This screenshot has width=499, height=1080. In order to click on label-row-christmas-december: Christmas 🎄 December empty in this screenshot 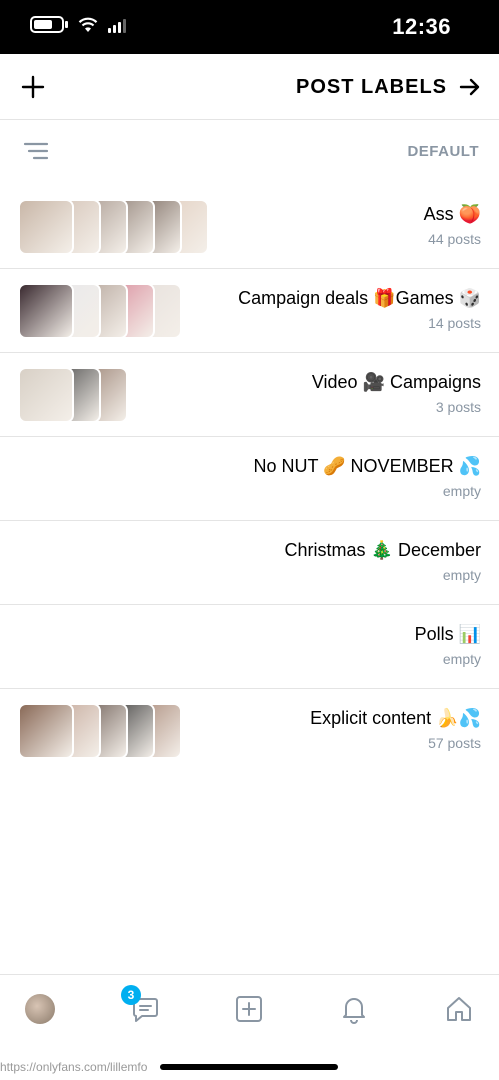, I will do `click(249, 563)`.